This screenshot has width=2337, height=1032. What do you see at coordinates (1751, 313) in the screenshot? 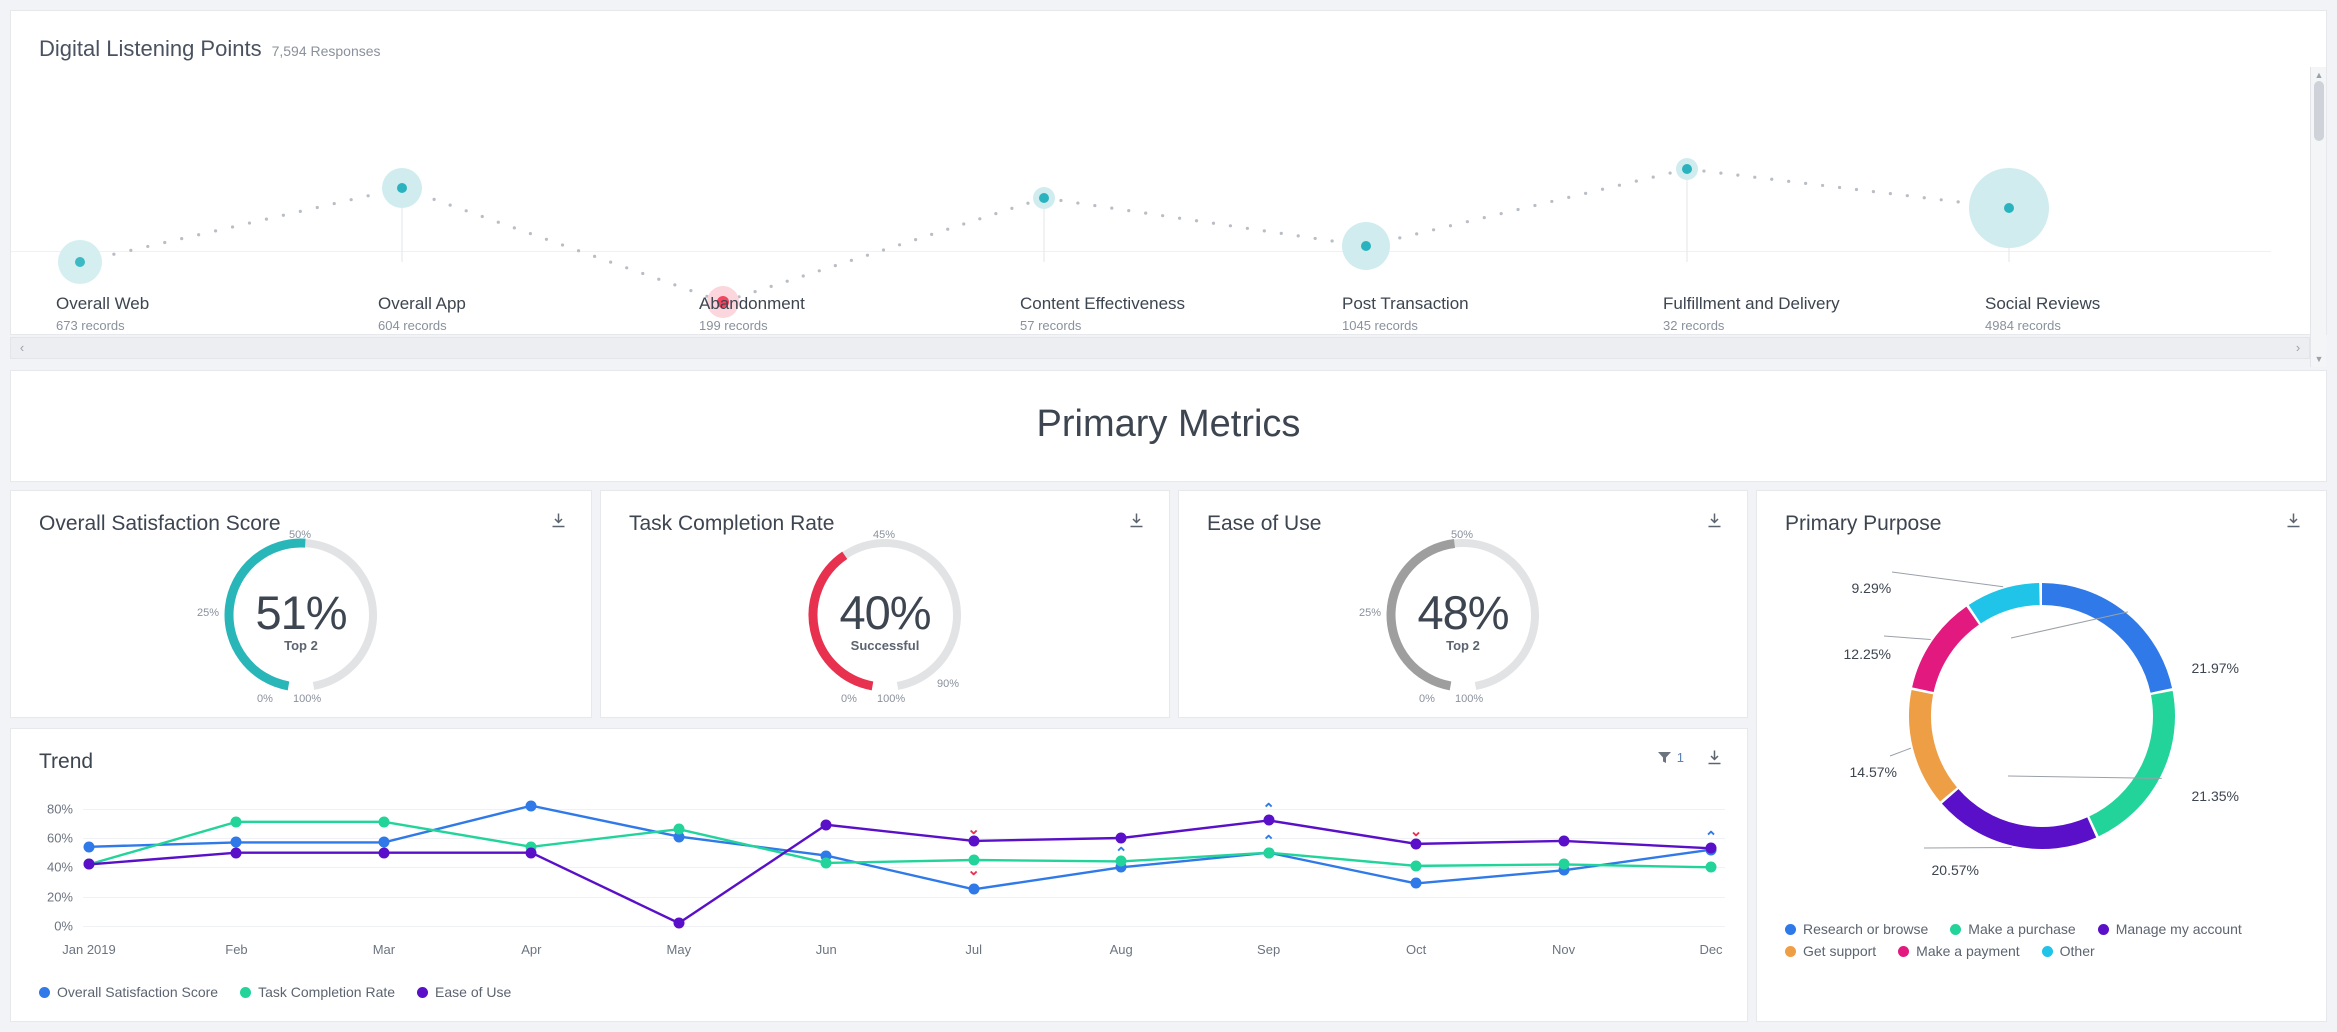
I see `bubble-label: Fulfillment and Delivery 32 records` at bounding box center [1751, 313].